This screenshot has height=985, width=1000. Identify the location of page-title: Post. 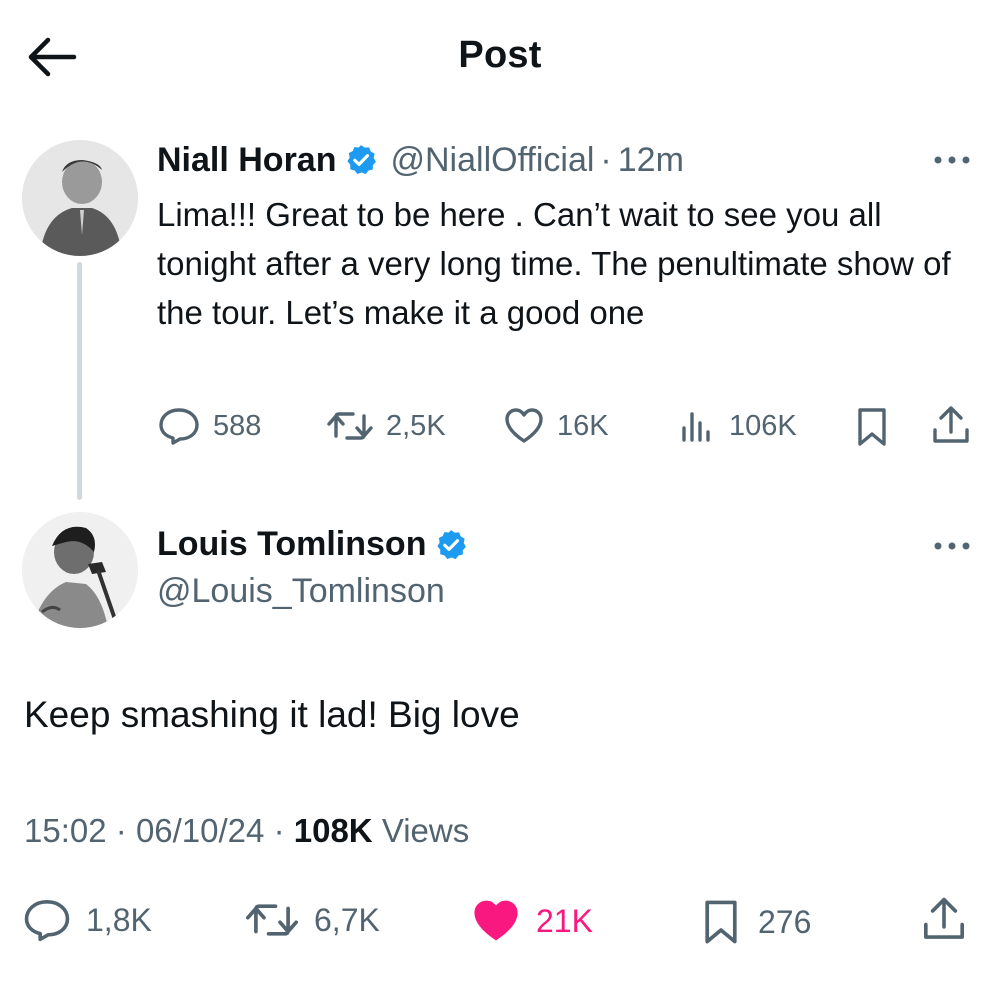
(500, 55).